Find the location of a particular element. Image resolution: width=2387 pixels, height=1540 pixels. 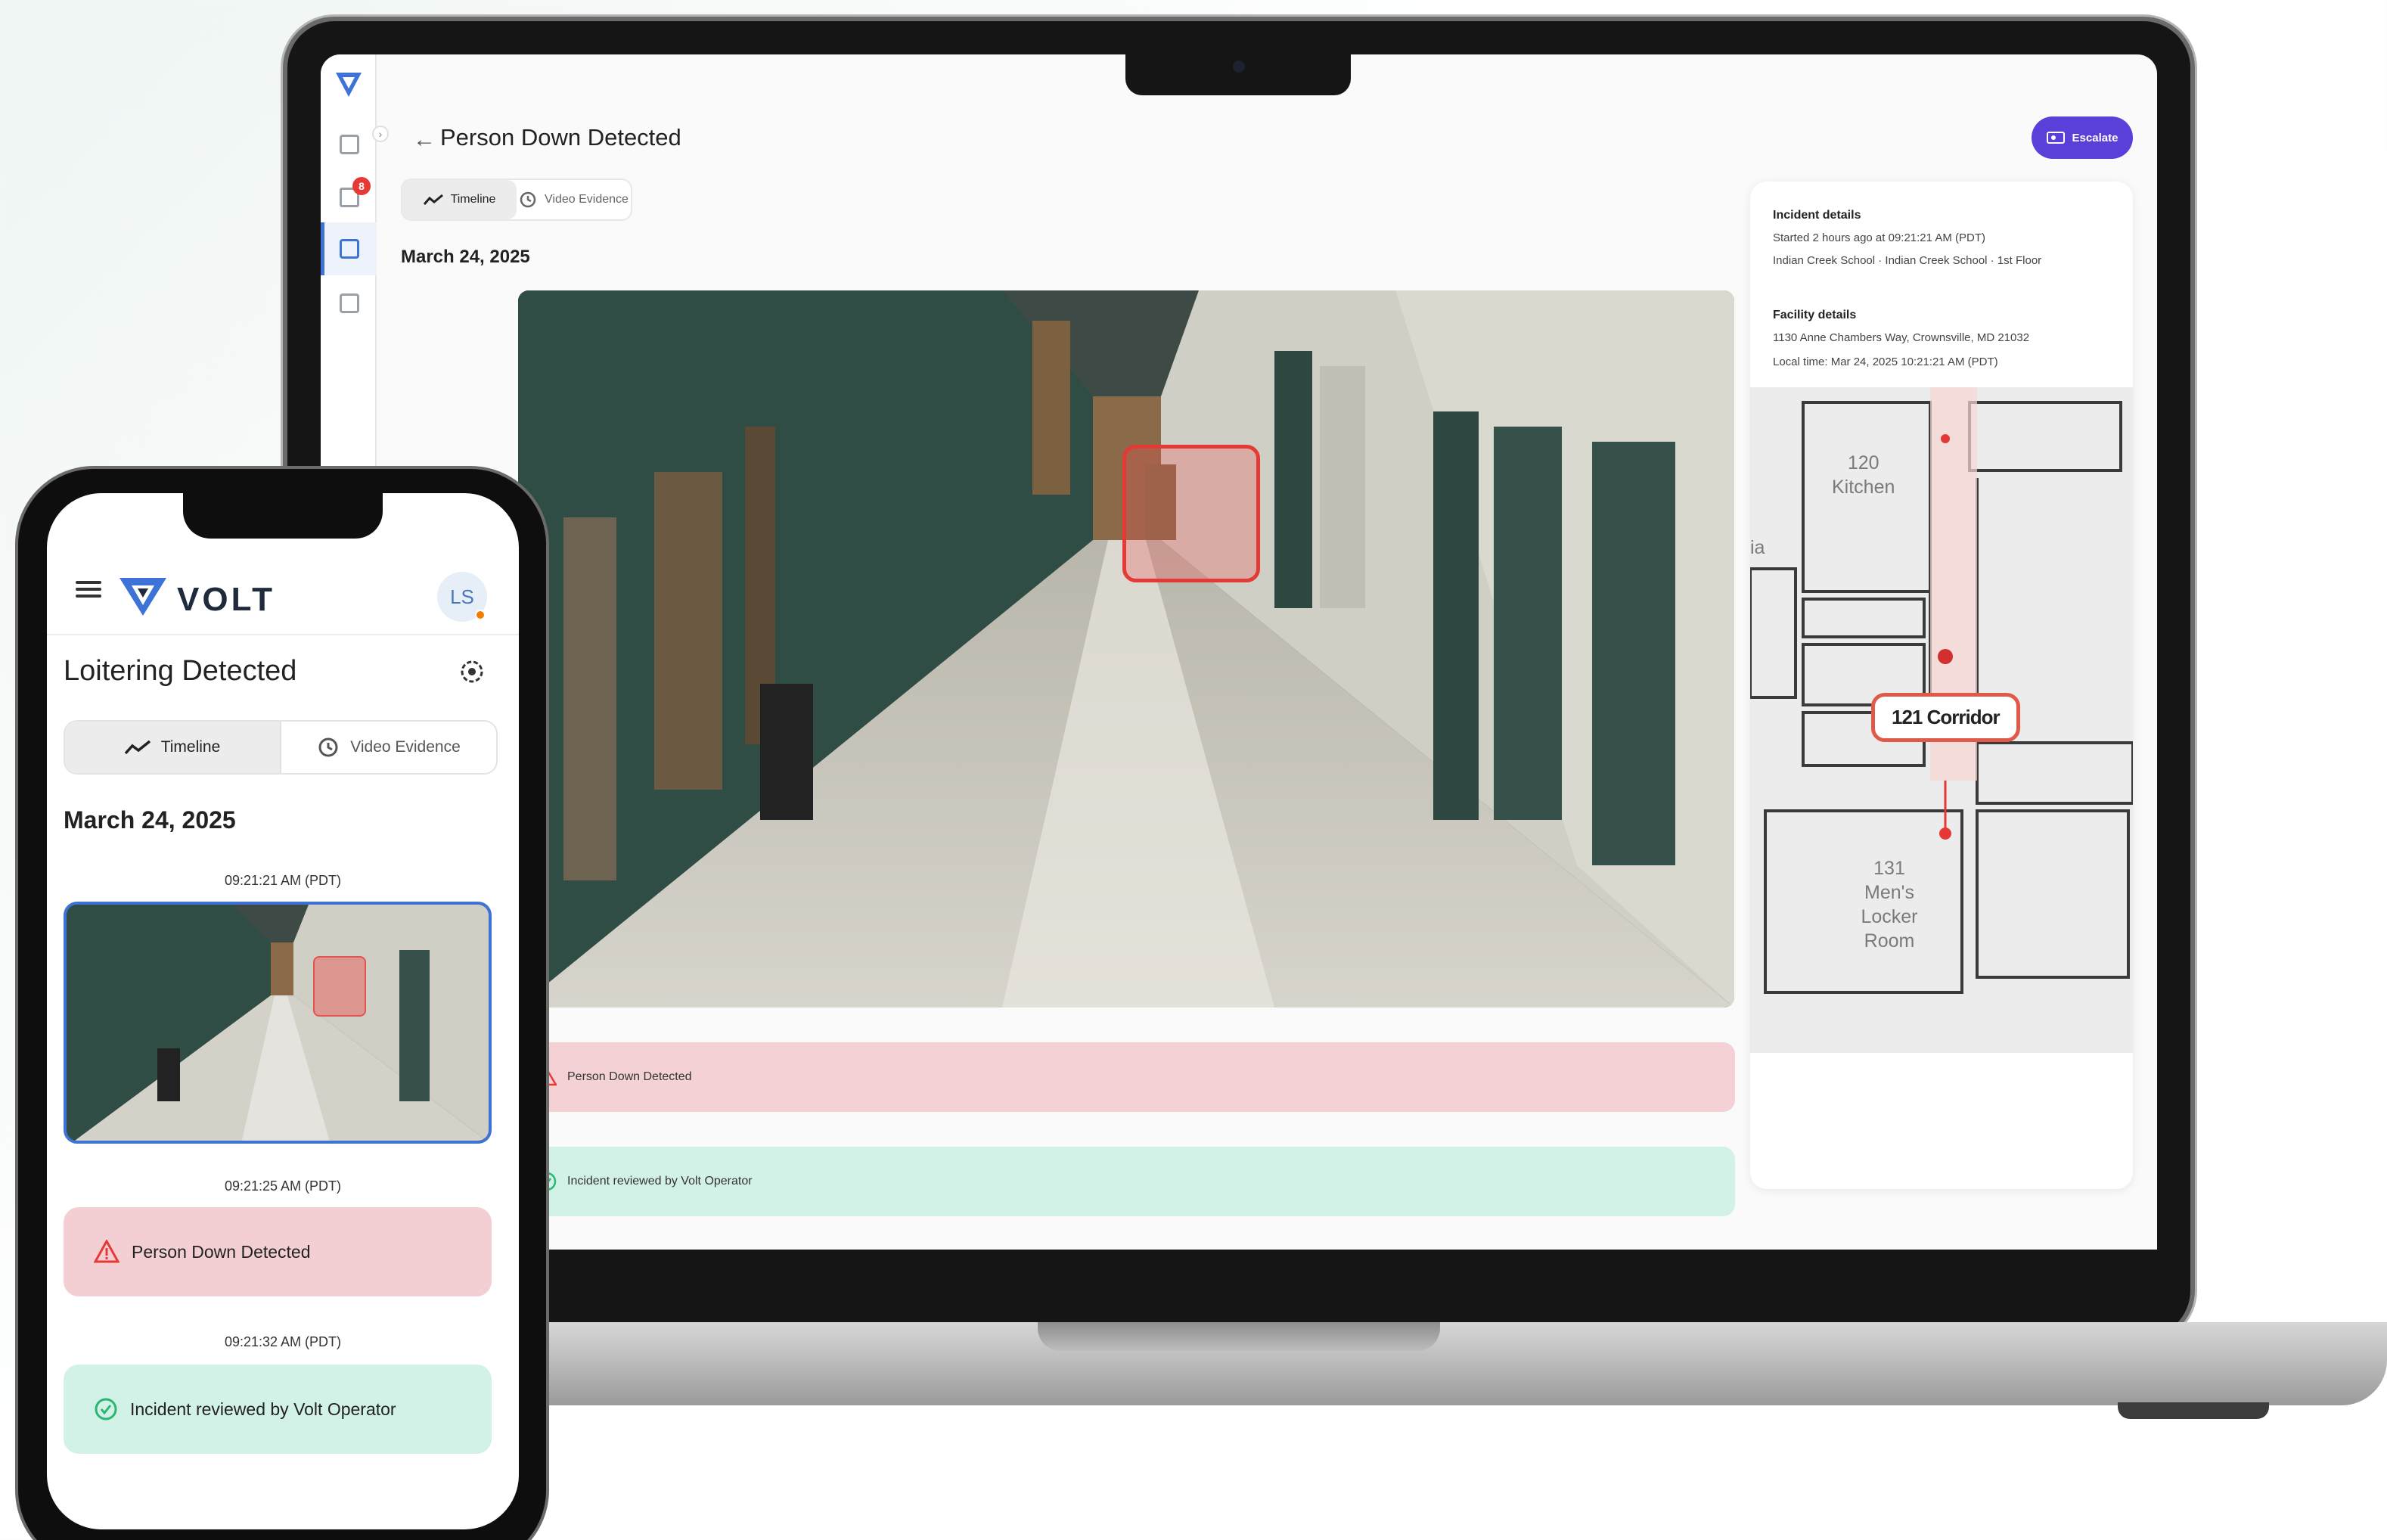

phone-notch is located at coordinates (283, 516).